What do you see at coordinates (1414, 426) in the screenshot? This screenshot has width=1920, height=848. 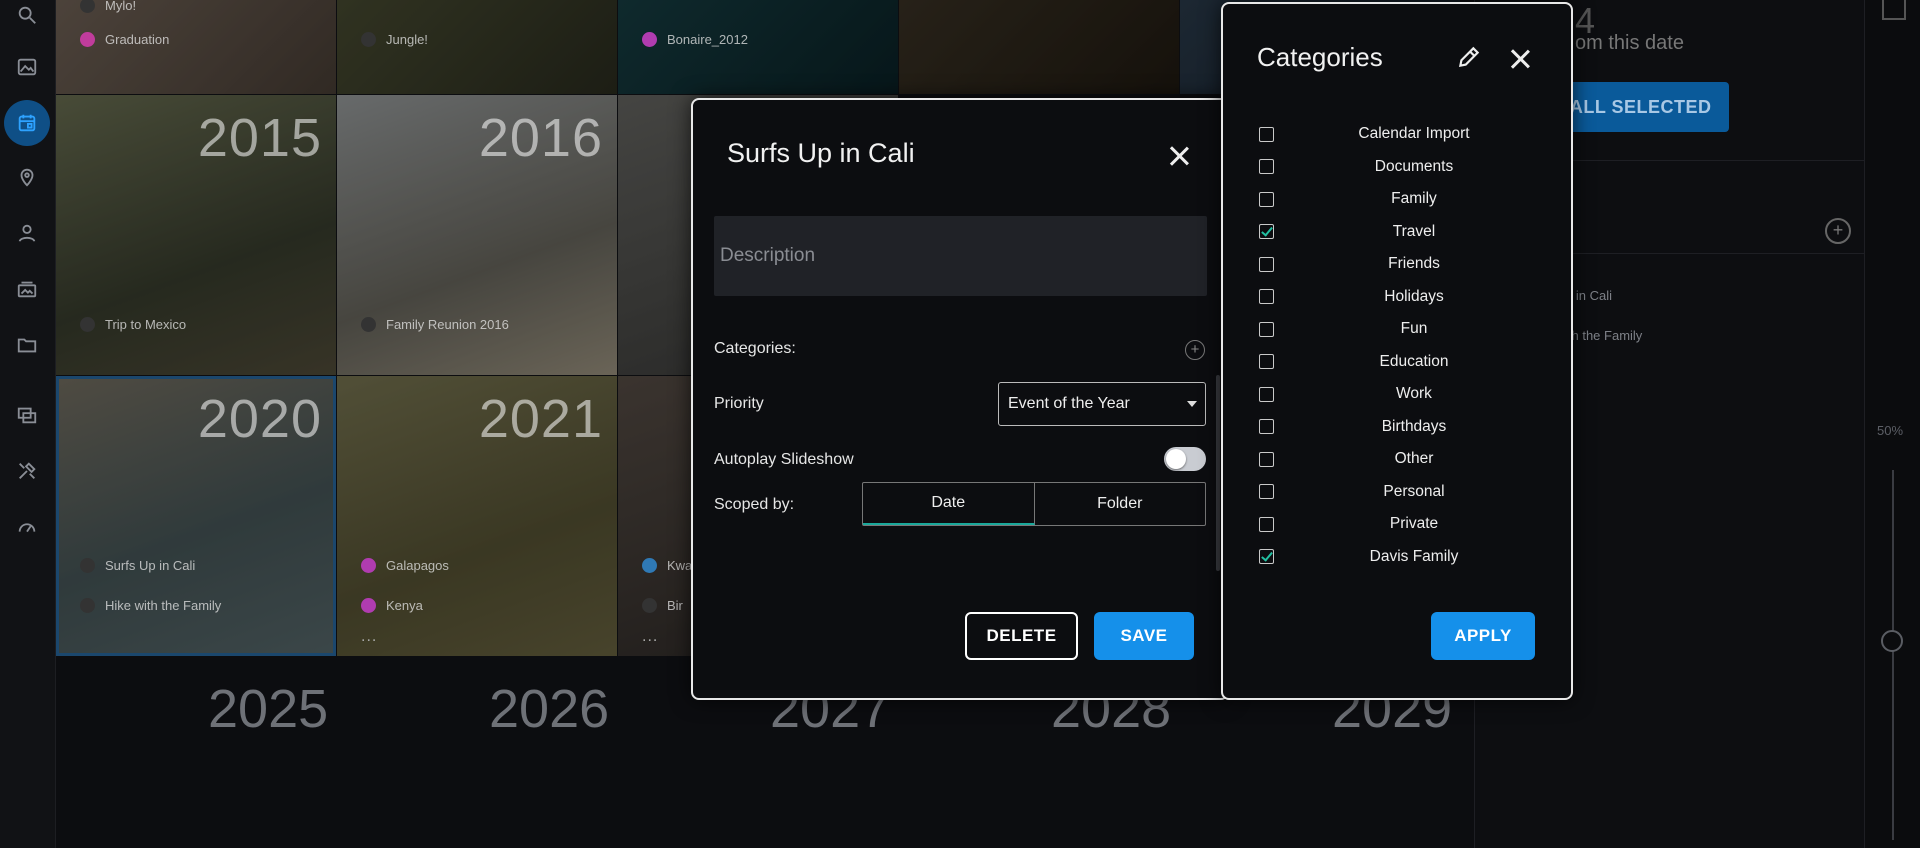 I see `category-label: Birthdays` at bounding box center [1414, 426].